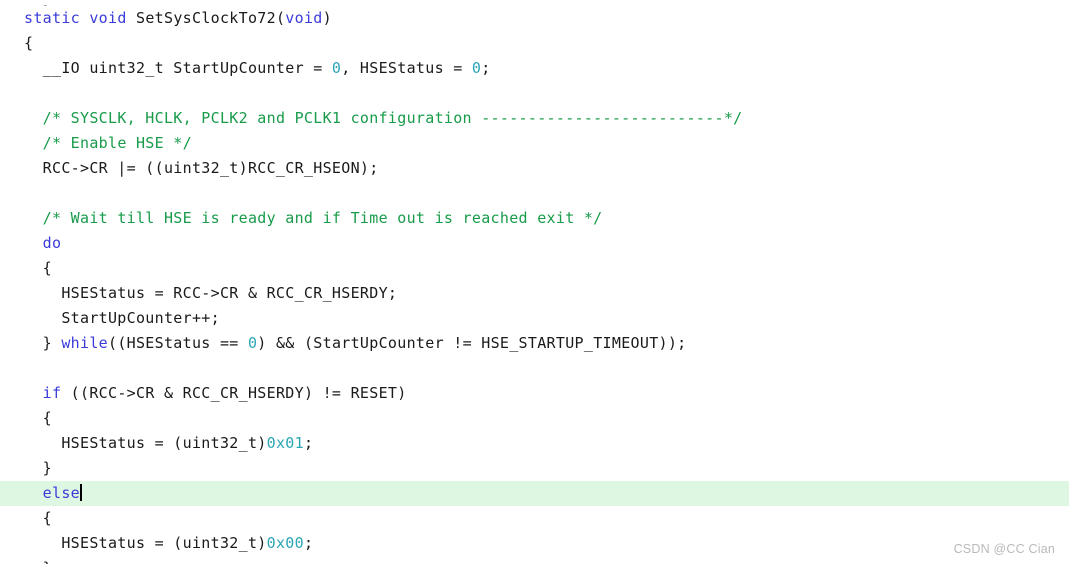  I want to click on code-token-keyword: while, so click(84, 343).